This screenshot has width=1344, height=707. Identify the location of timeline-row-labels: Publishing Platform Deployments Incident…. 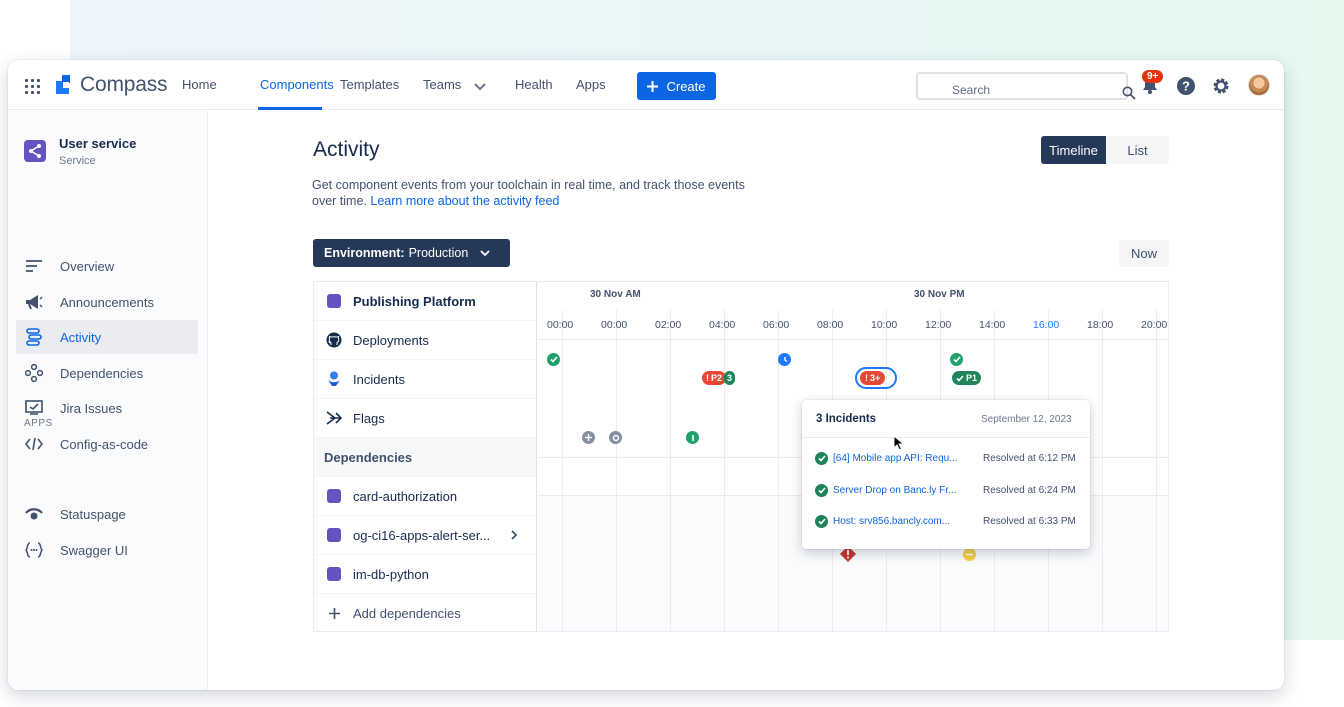
(425, 456).